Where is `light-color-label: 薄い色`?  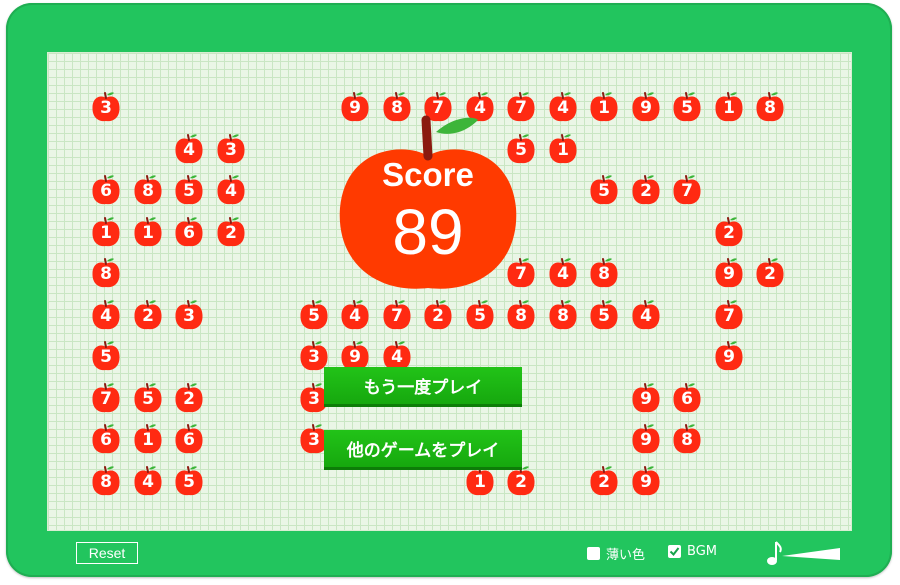
light-color-label: 薄い色 is located at coordinates (626, 555).